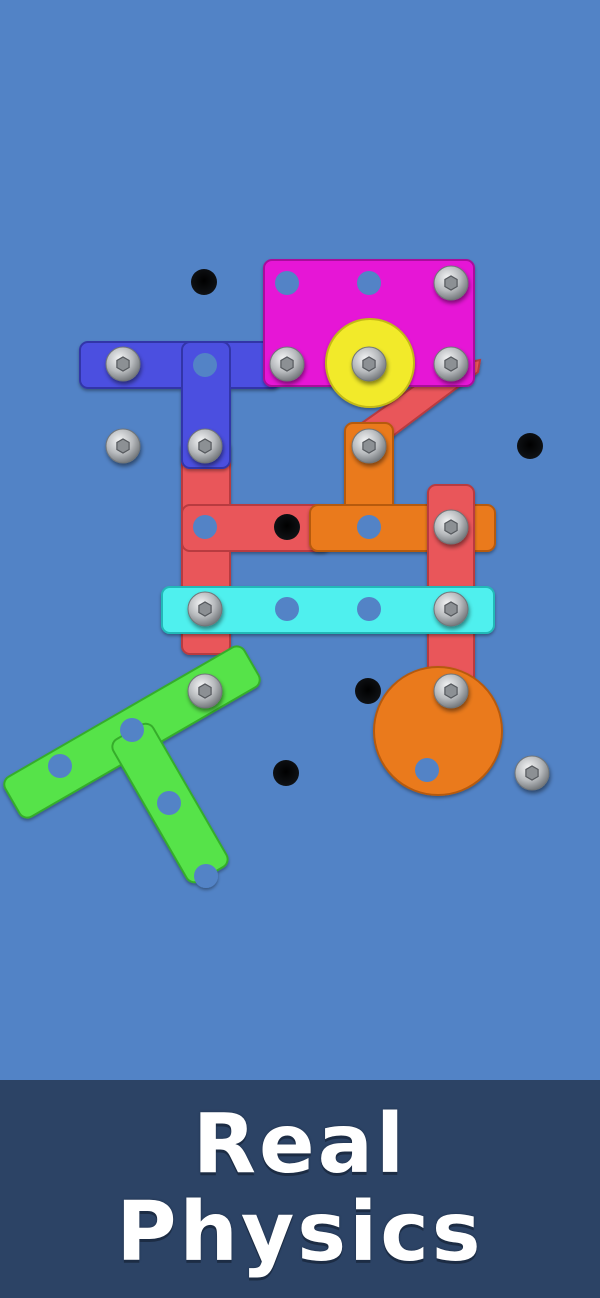  Describe the element at coordinates (300, 1232) in the screenshot. I see `caption-line-2: Physics` at that location.